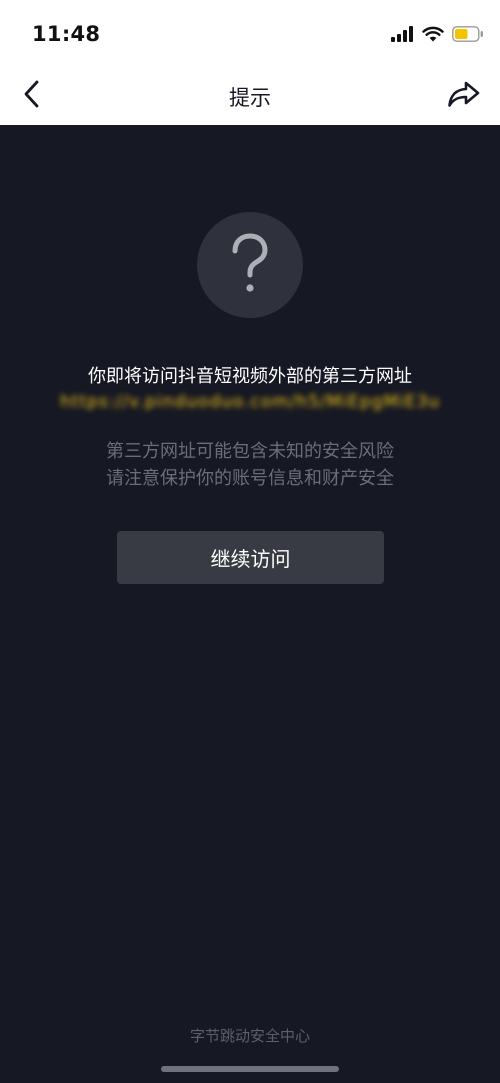  Describe the element at coordinates (433, 36) in the screenshot. I see `wifi-icon` at that location.